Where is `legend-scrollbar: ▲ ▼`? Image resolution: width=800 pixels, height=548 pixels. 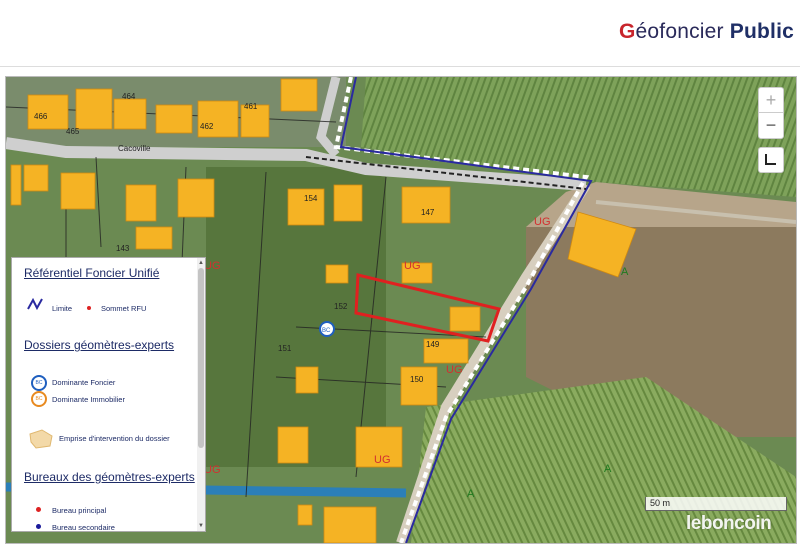 legend-scrollbar: ▲ ▼ is located at coordinates (201, 394).